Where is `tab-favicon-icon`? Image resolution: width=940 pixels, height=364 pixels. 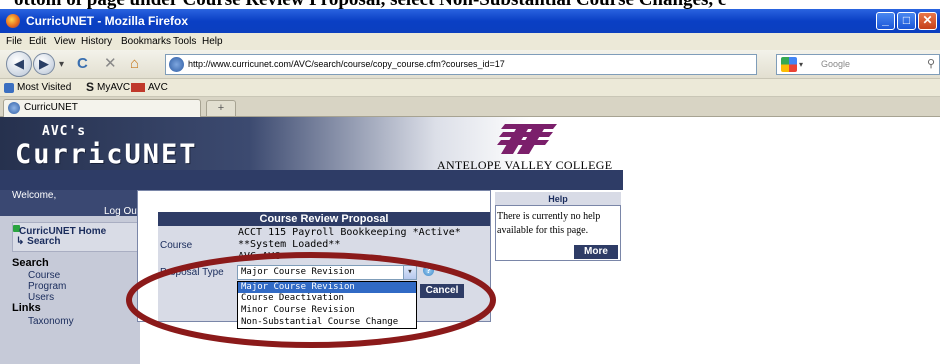
tab-favicon-icon is located at coordinates (14, 108).